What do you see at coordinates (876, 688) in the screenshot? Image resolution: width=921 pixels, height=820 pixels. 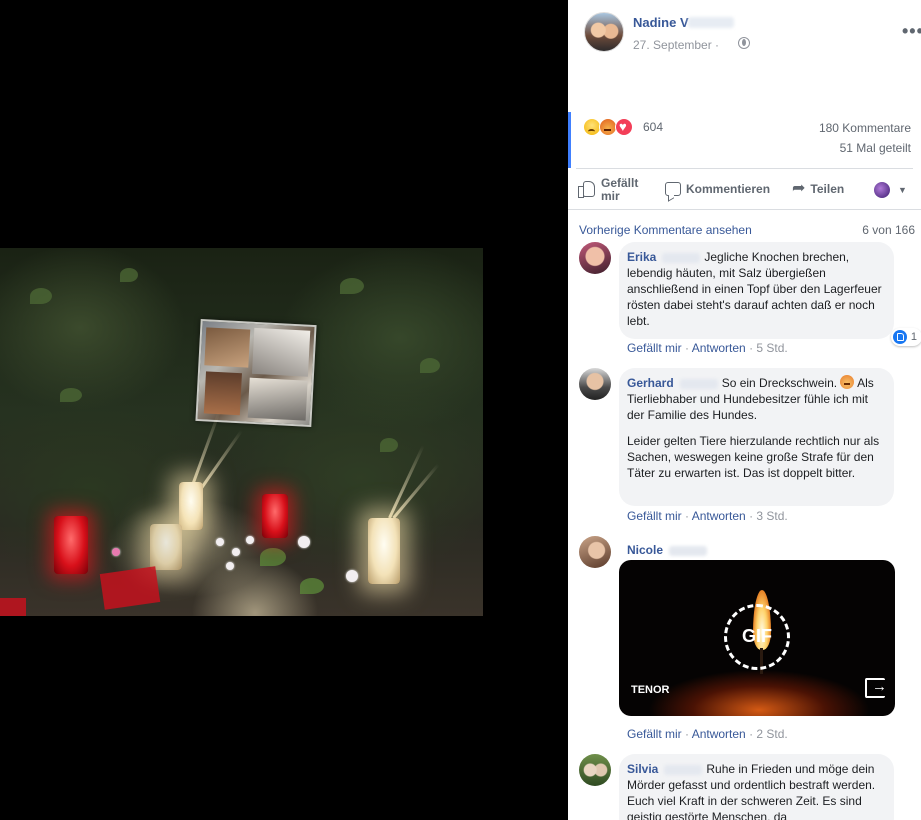 I see `open-external-icon` at bounding box center [876, 688].